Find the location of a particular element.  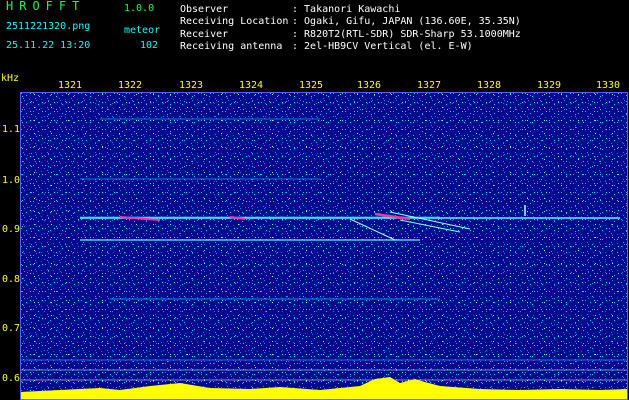

y-tick-label: 0.6 is located at coordinates (11, 378).